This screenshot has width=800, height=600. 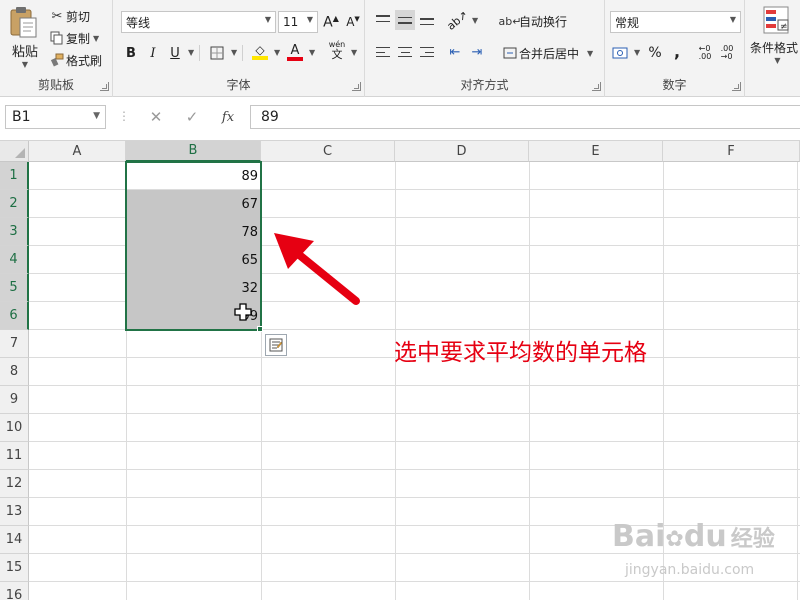 What do you see at coordinates (590, 53) in the screenshot?
I see `merge-dropdown-icon: ▼` at bounding box center [590, 53].